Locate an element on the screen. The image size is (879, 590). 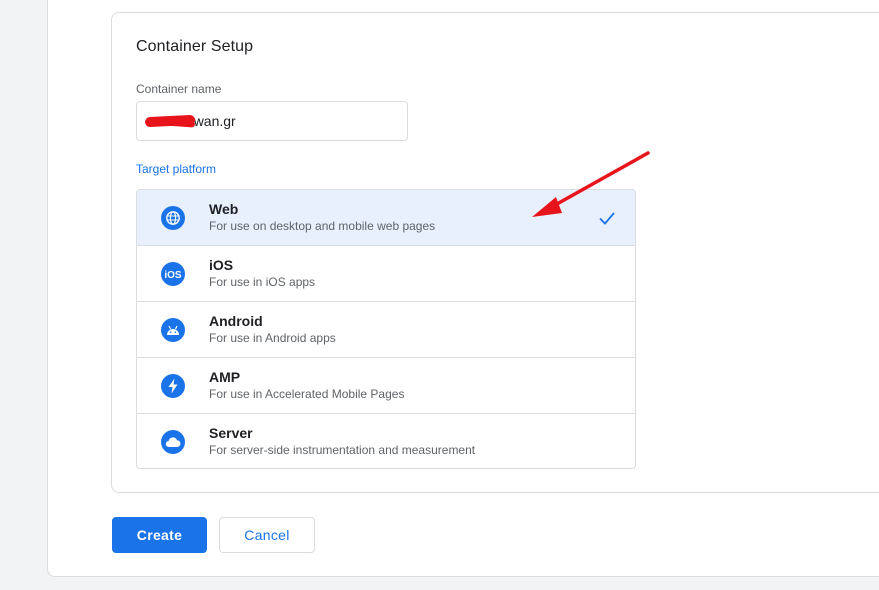
cancel-button: Cancel is located at coordinates (267, 535).